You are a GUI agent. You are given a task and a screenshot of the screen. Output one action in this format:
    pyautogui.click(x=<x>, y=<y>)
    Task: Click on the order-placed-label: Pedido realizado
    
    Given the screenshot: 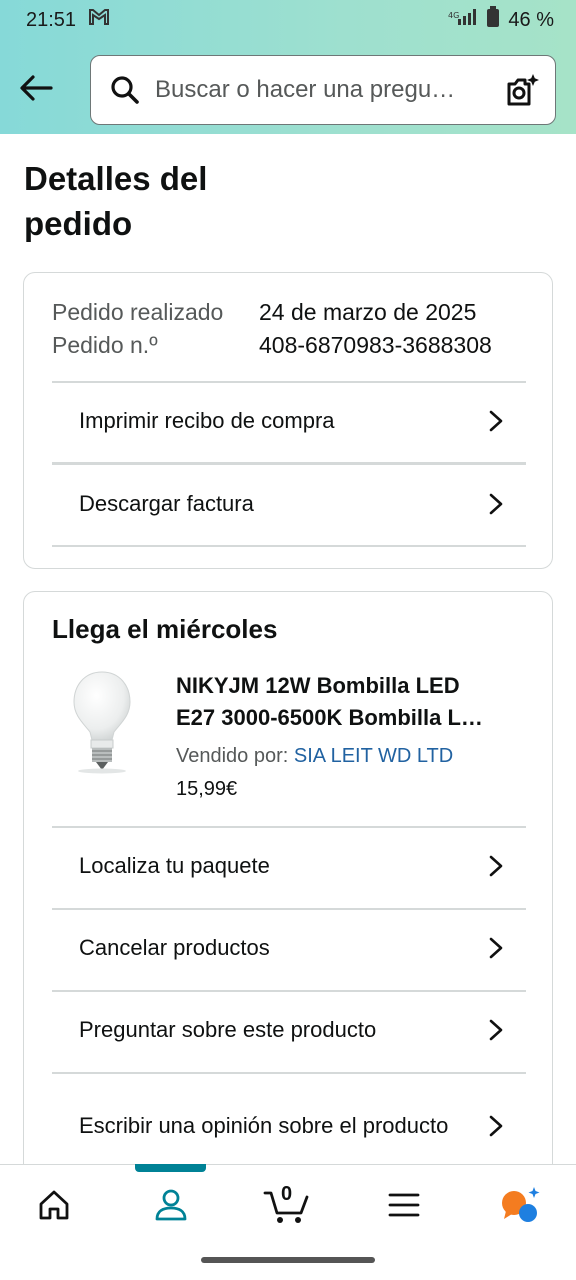 What is the action you would take?
    pyautogui.click(x=138, y=312)
    